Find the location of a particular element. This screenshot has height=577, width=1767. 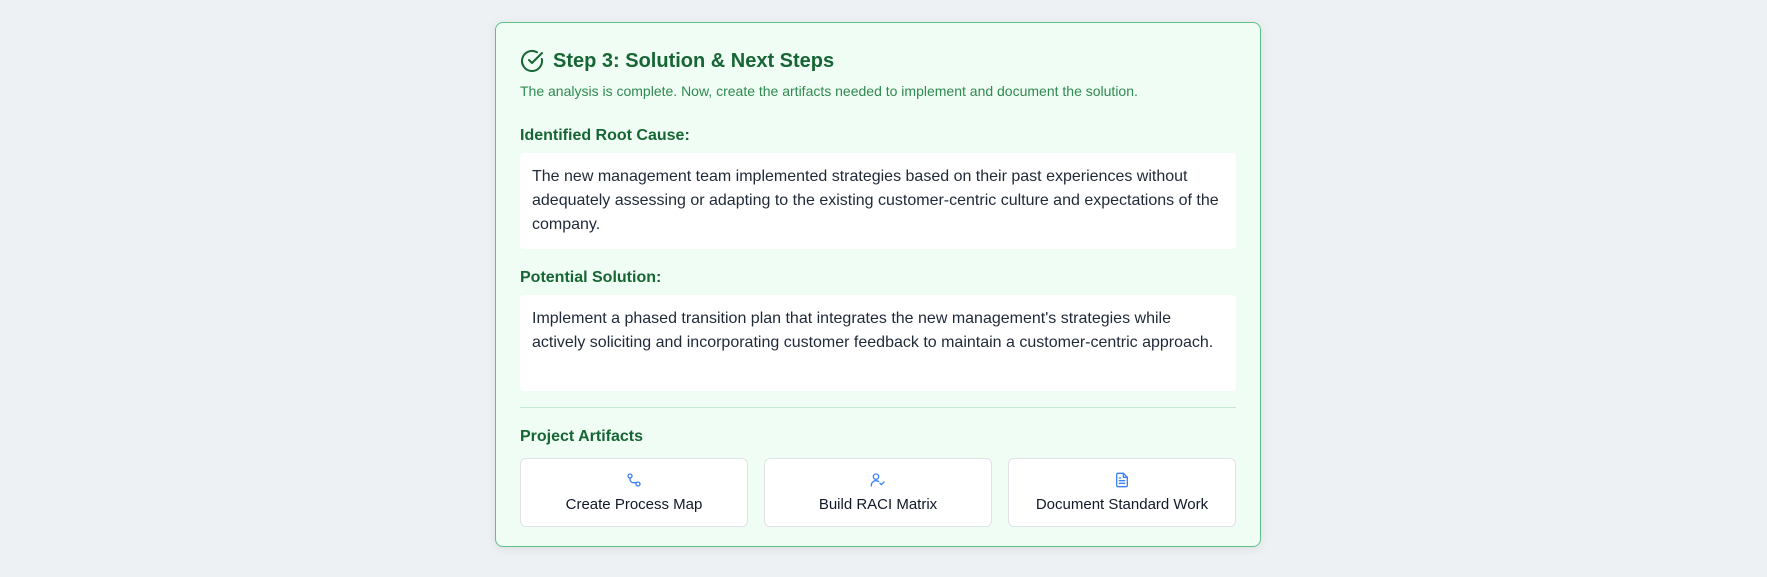

build-raci-matrix-button: Build RACI Matrix is located at coordinates (878, 492).